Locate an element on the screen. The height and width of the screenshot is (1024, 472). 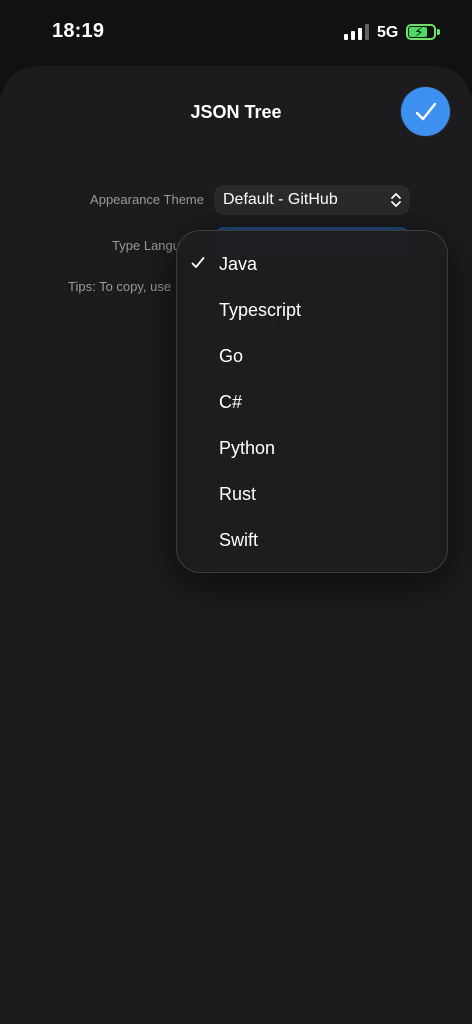
menu-item-label: Python is located at coordinates (247, 447).